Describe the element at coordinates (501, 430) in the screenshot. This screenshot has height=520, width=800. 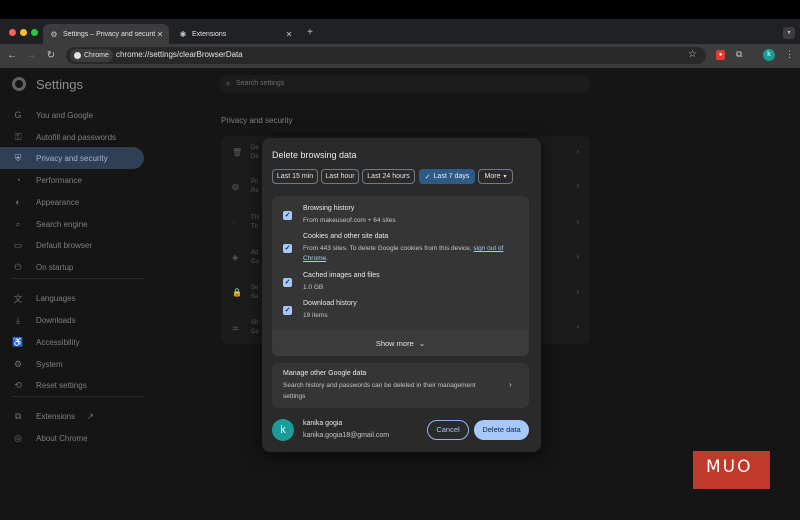
I see `delete-data-button: Delete data` at that location.